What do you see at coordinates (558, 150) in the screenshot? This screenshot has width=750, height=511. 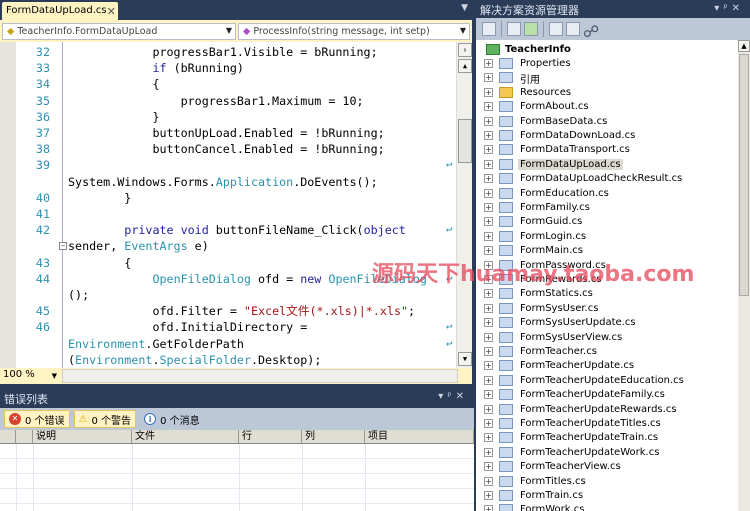 I see `tree-item: + FormDataTransport.cs` at bounding box center [558, 150].